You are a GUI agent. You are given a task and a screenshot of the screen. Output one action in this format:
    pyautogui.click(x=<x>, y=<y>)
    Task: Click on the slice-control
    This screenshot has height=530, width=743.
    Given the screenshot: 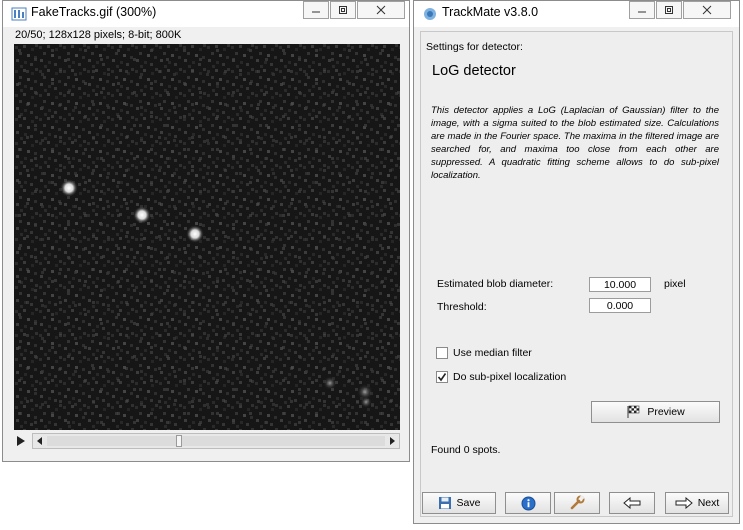 What is the action you would take?
    pyautogui.click(x=207, y=441)
    